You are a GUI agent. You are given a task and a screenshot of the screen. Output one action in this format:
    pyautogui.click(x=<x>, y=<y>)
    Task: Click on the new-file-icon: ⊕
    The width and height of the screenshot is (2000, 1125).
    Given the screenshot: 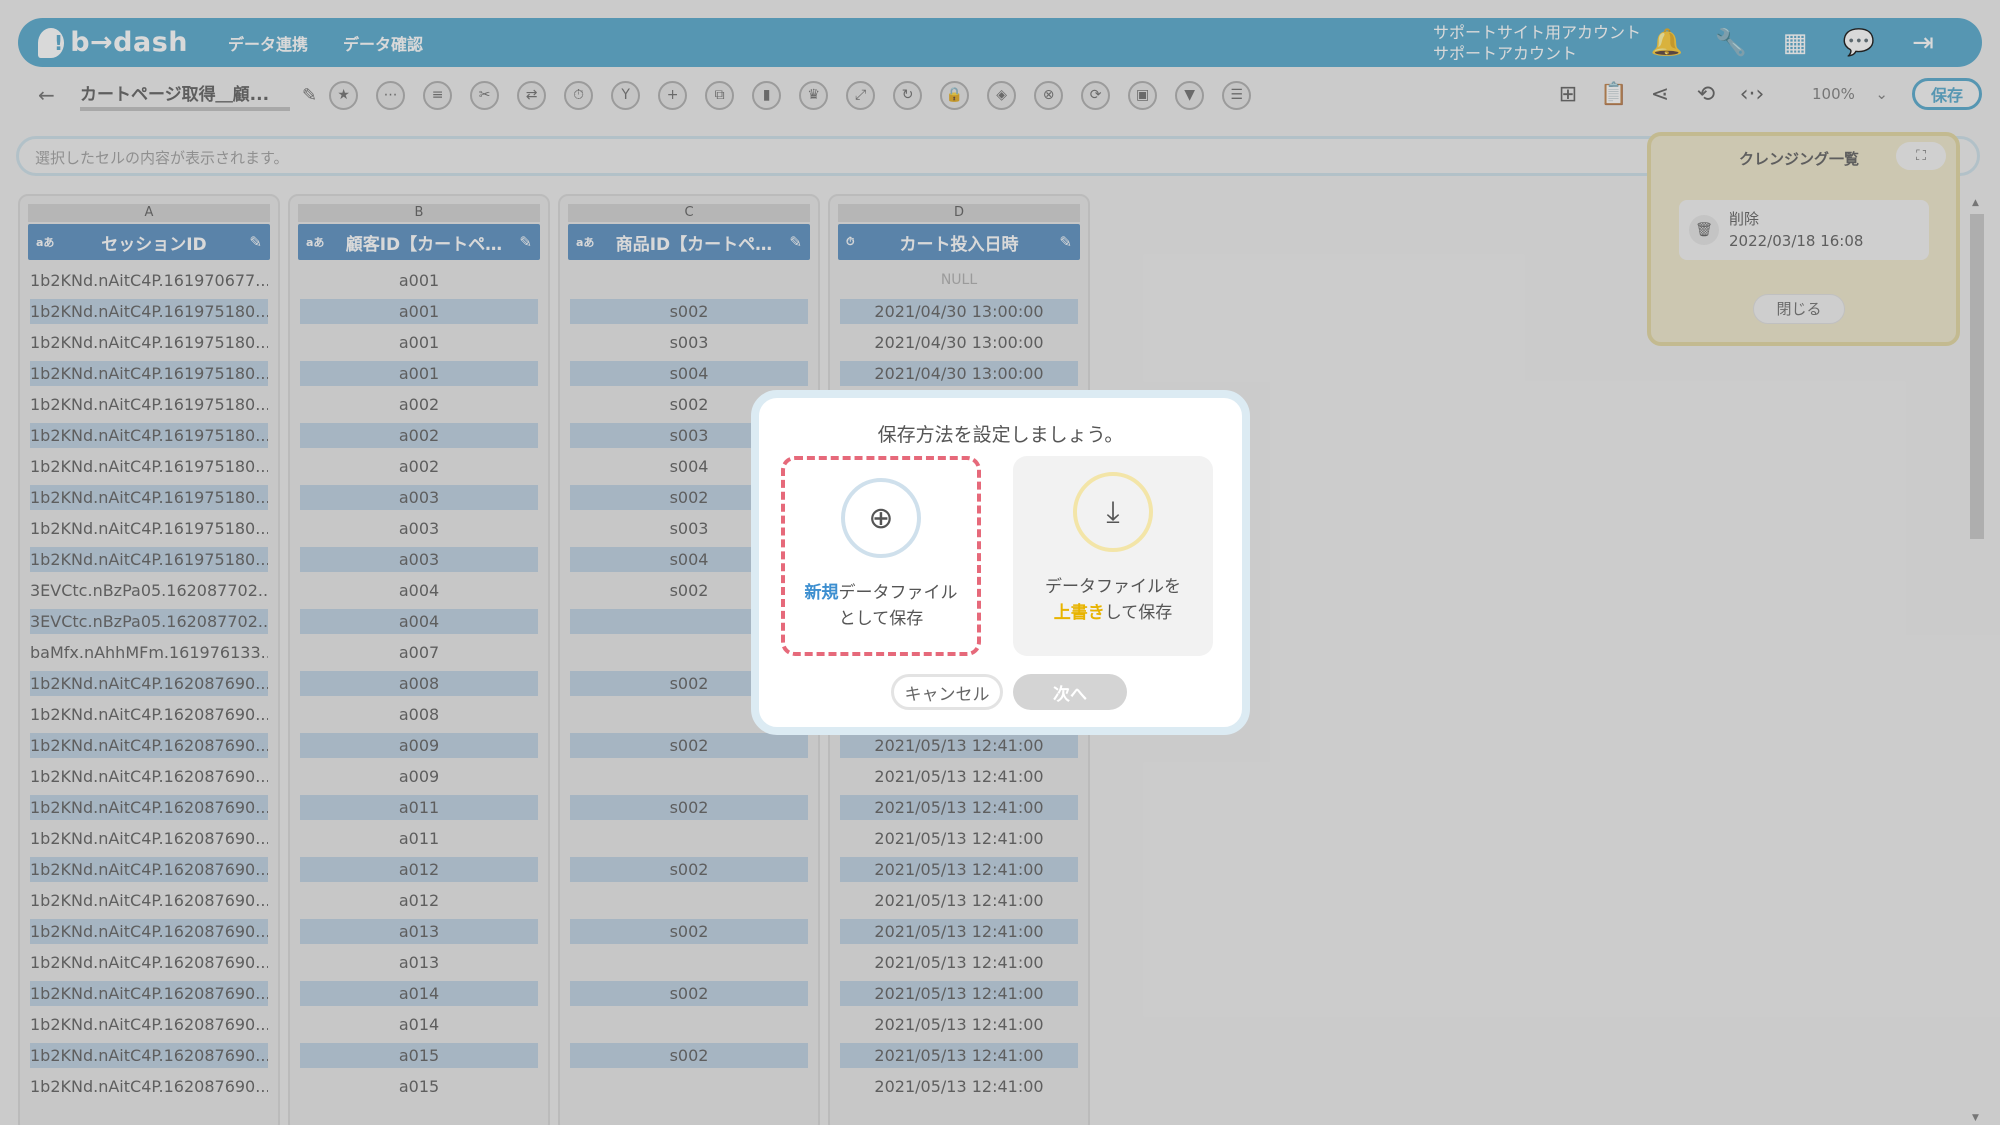 What is the action you would take?
    pyautogui.click(x=881, y=518)
    